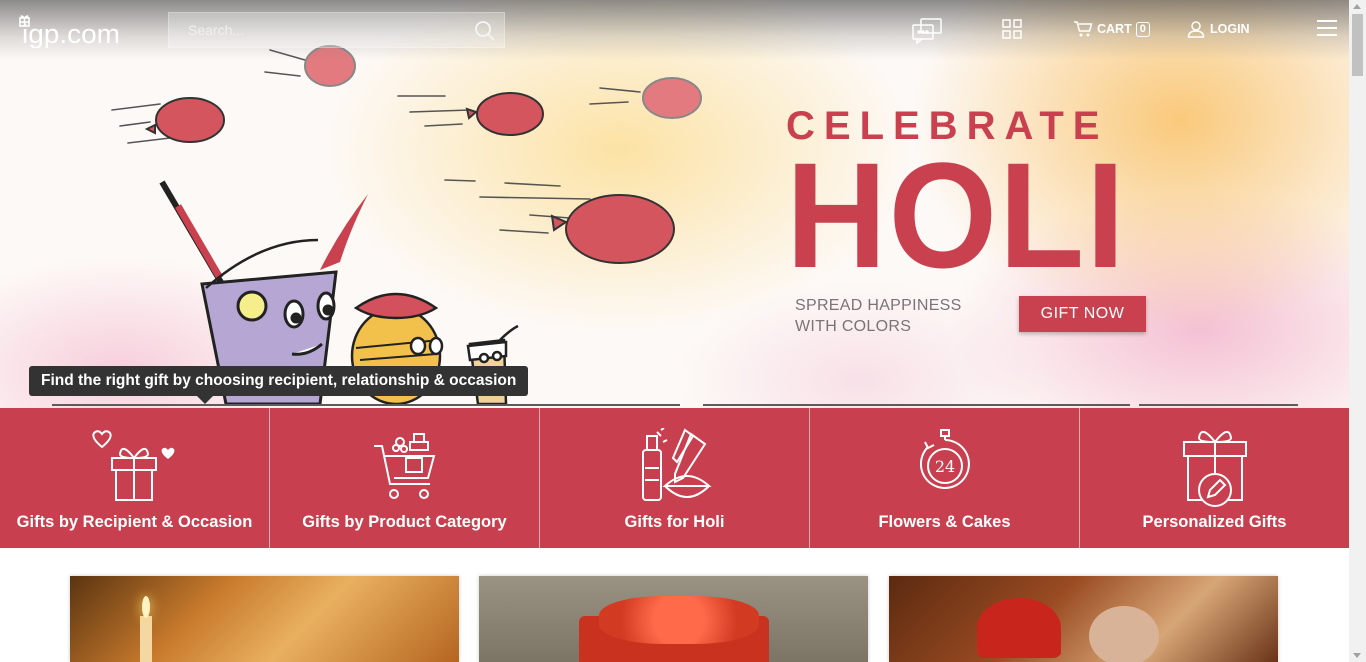  What do you see at coordinates (853, 326) in the screenshot?
I see `hero-tagline-line2: WITH COLORS` at bounding box center [853, 326].